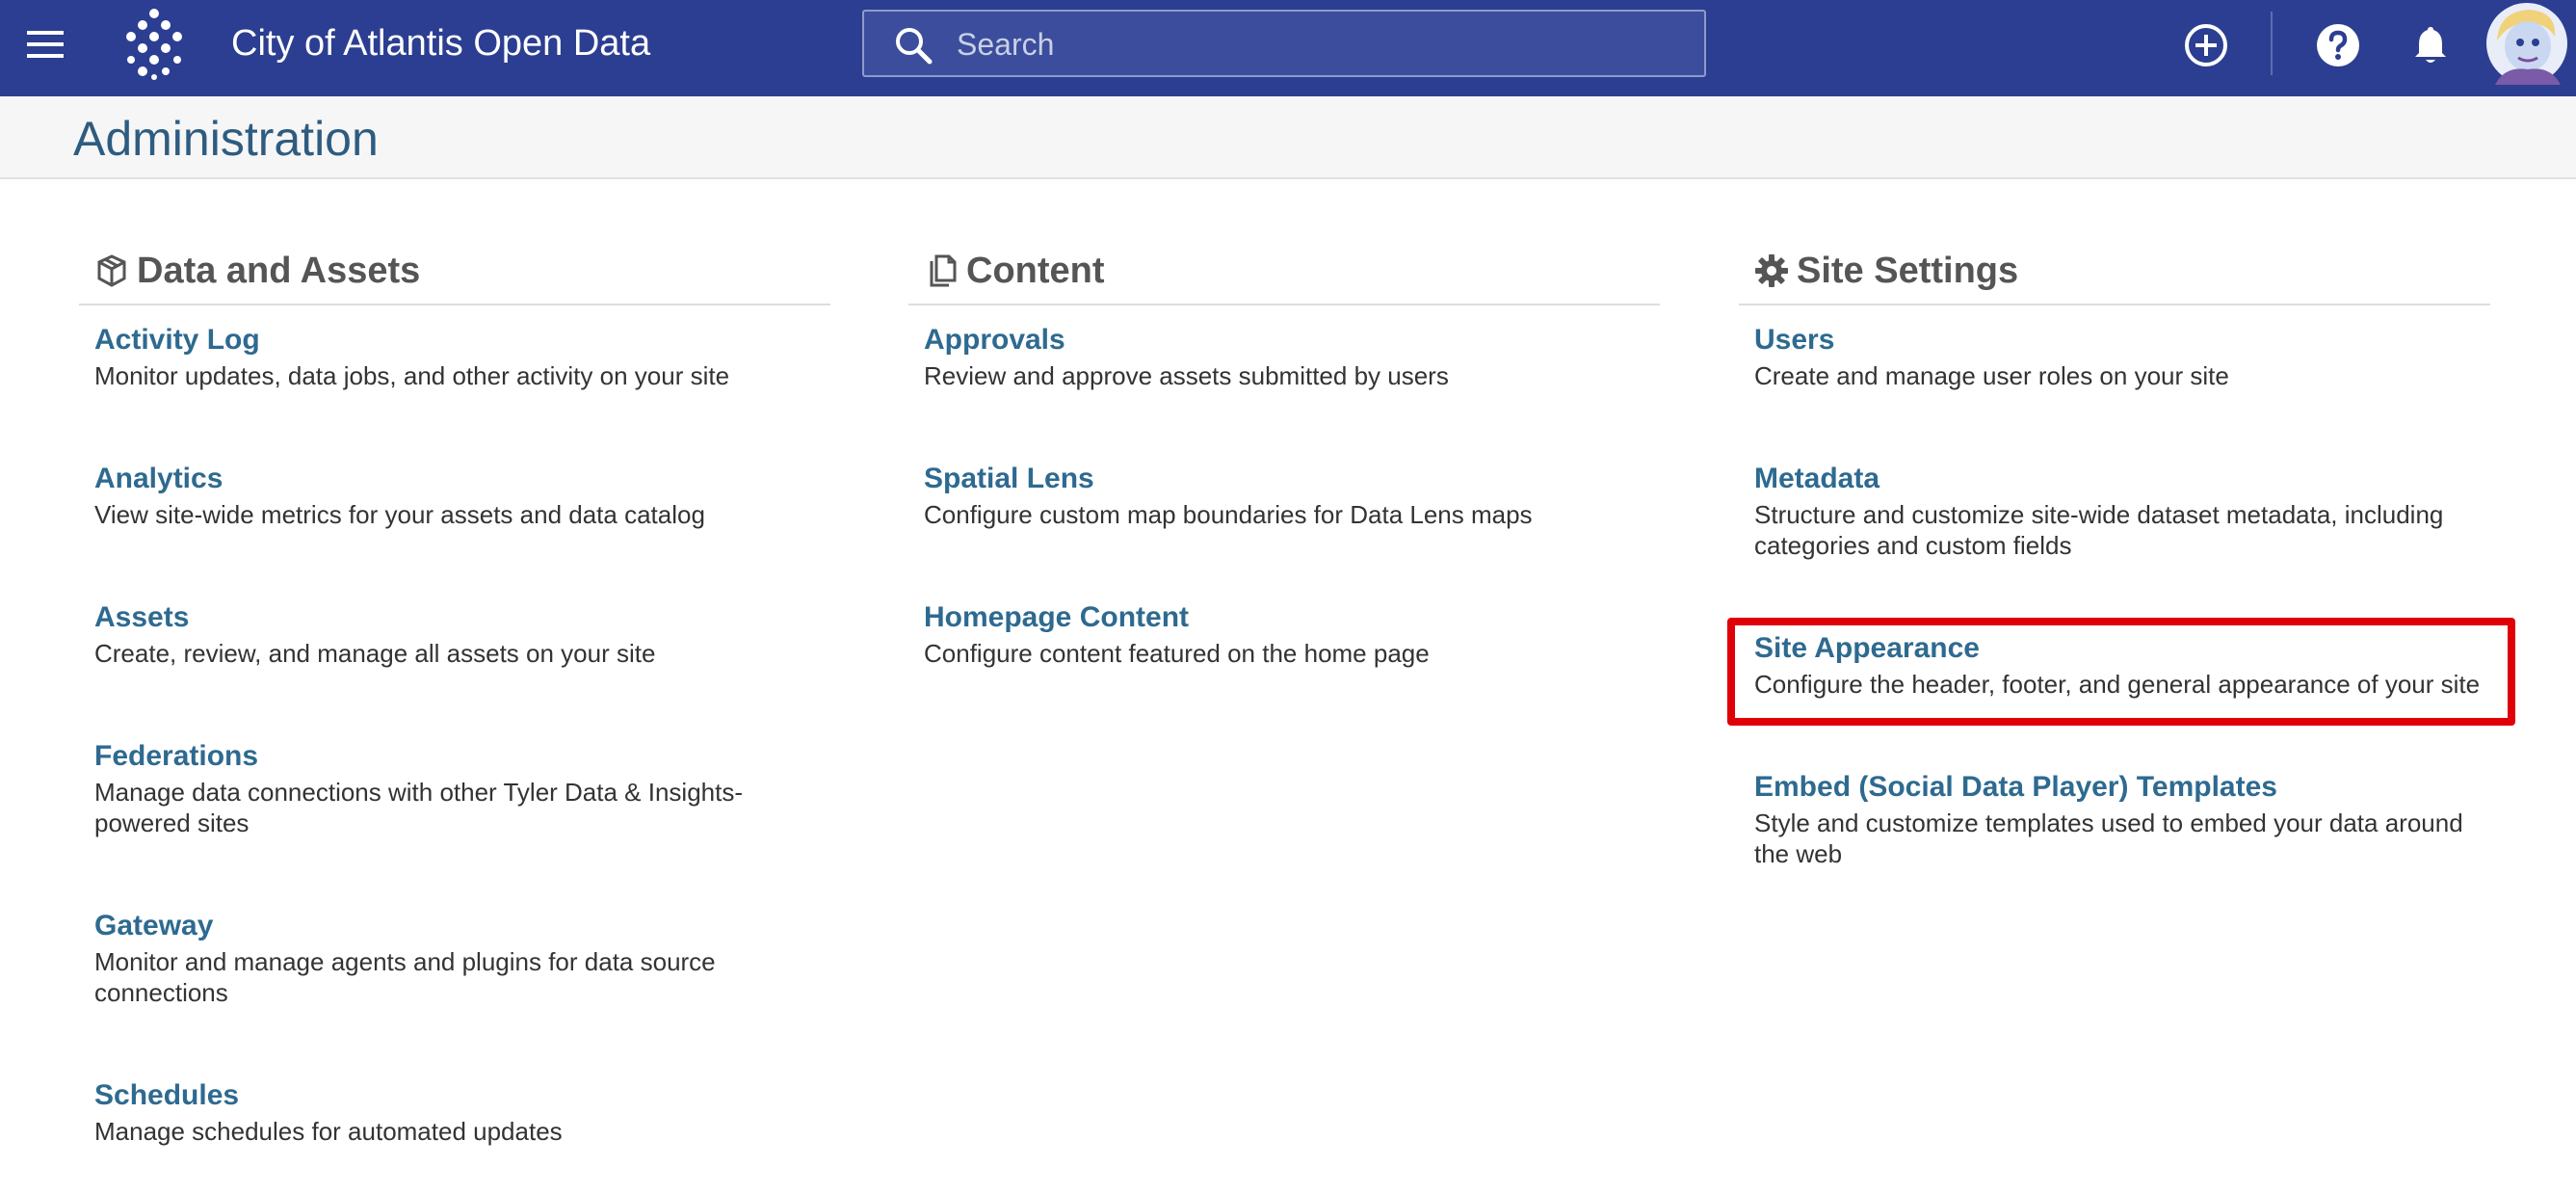 Image resolution: width=2576 pixels, height=1193 pixels. Describe the element at coordinates (1913, 545) in the screenshot. I see `item-description-line: categories and custom fields` at that location.